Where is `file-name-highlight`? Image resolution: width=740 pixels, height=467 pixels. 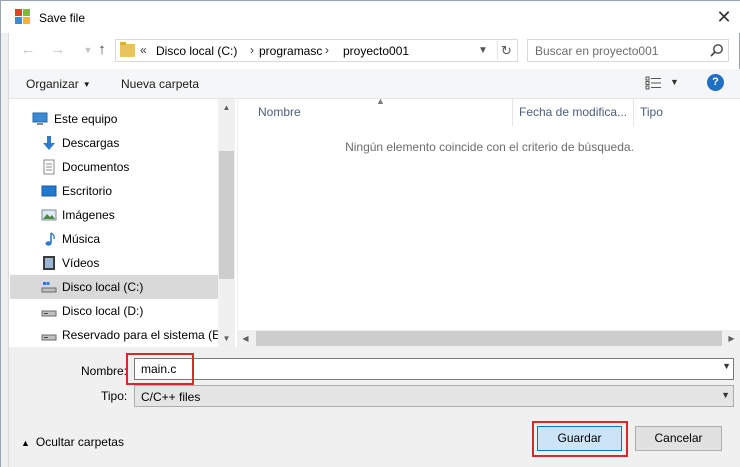 file-name-highlight is located at coordinates (160, 369).